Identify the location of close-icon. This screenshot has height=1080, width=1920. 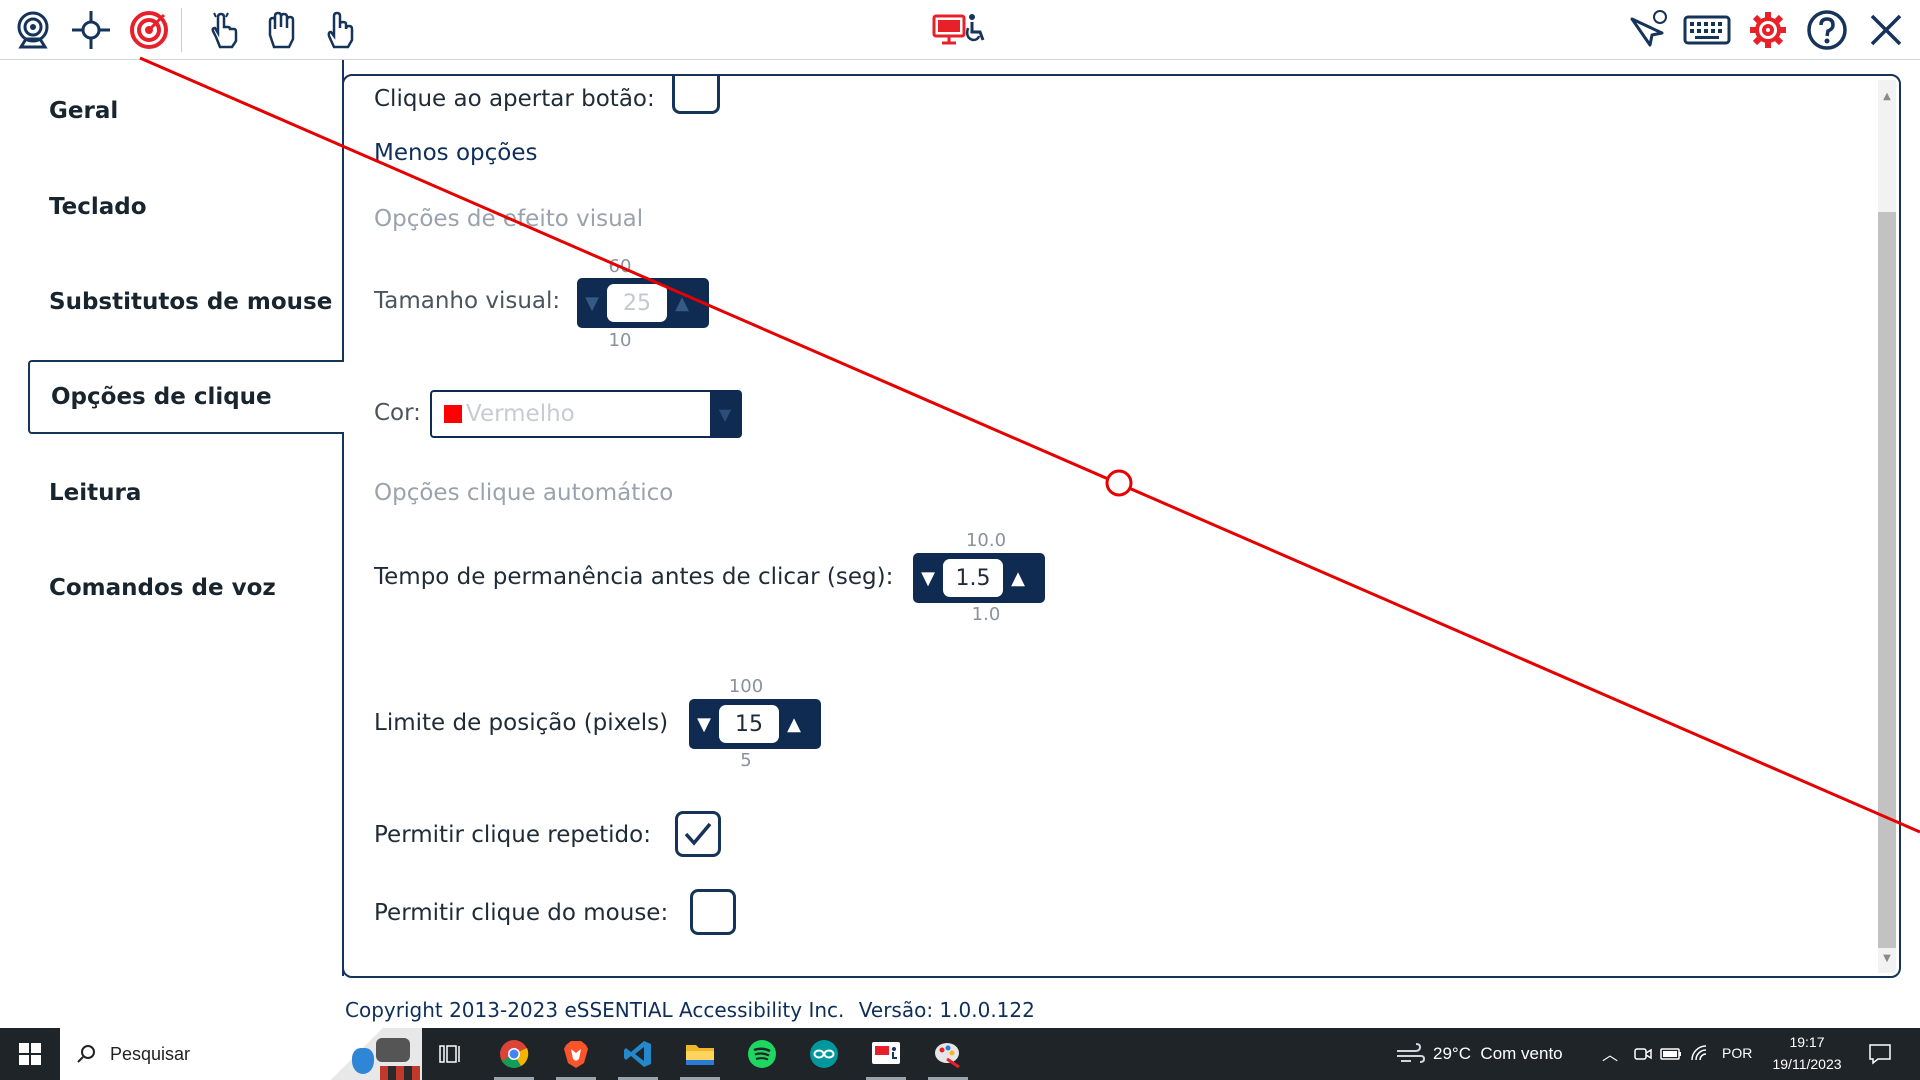
(1886, 30).